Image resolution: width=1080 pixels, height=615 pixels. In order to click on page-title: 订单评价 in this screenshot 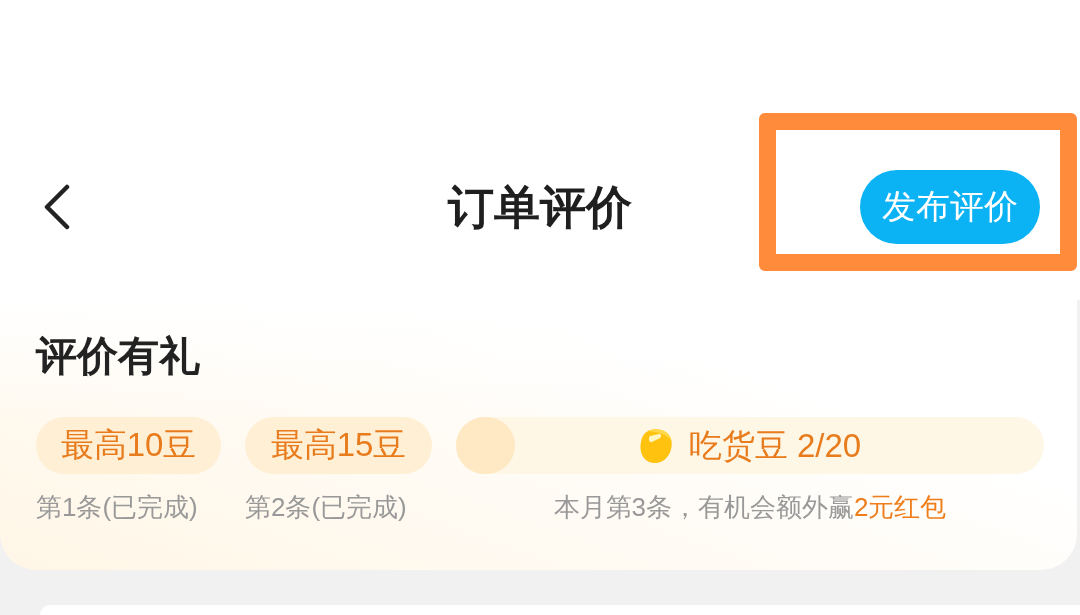, I will do `click(540, 207)`.